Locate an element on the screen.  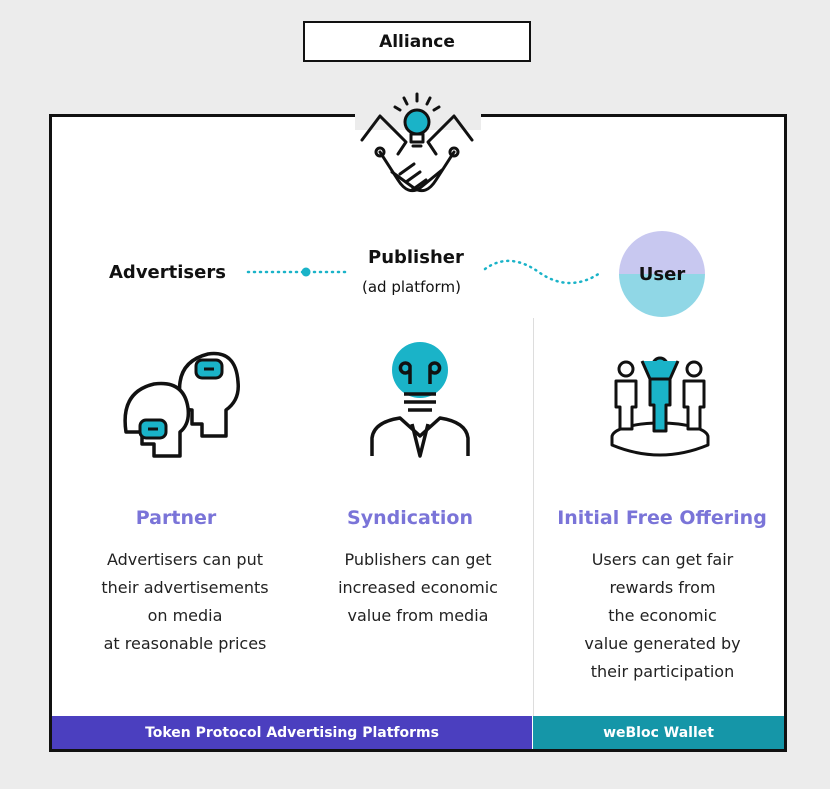
offering-line: their participation is located at coordinates (662, 671).